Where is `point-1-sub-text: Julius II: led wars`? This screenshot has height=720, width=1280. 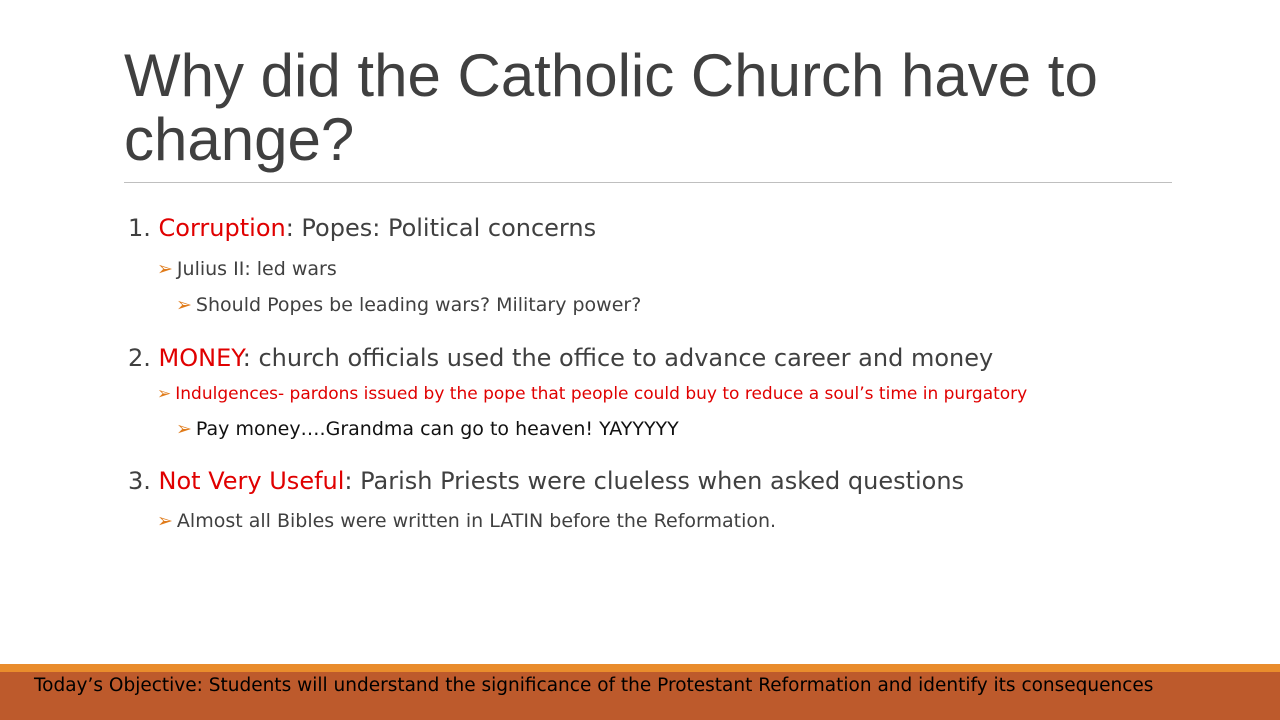
point-1-sub-text: Julius II: led wars is located at coordinates (256, 269).